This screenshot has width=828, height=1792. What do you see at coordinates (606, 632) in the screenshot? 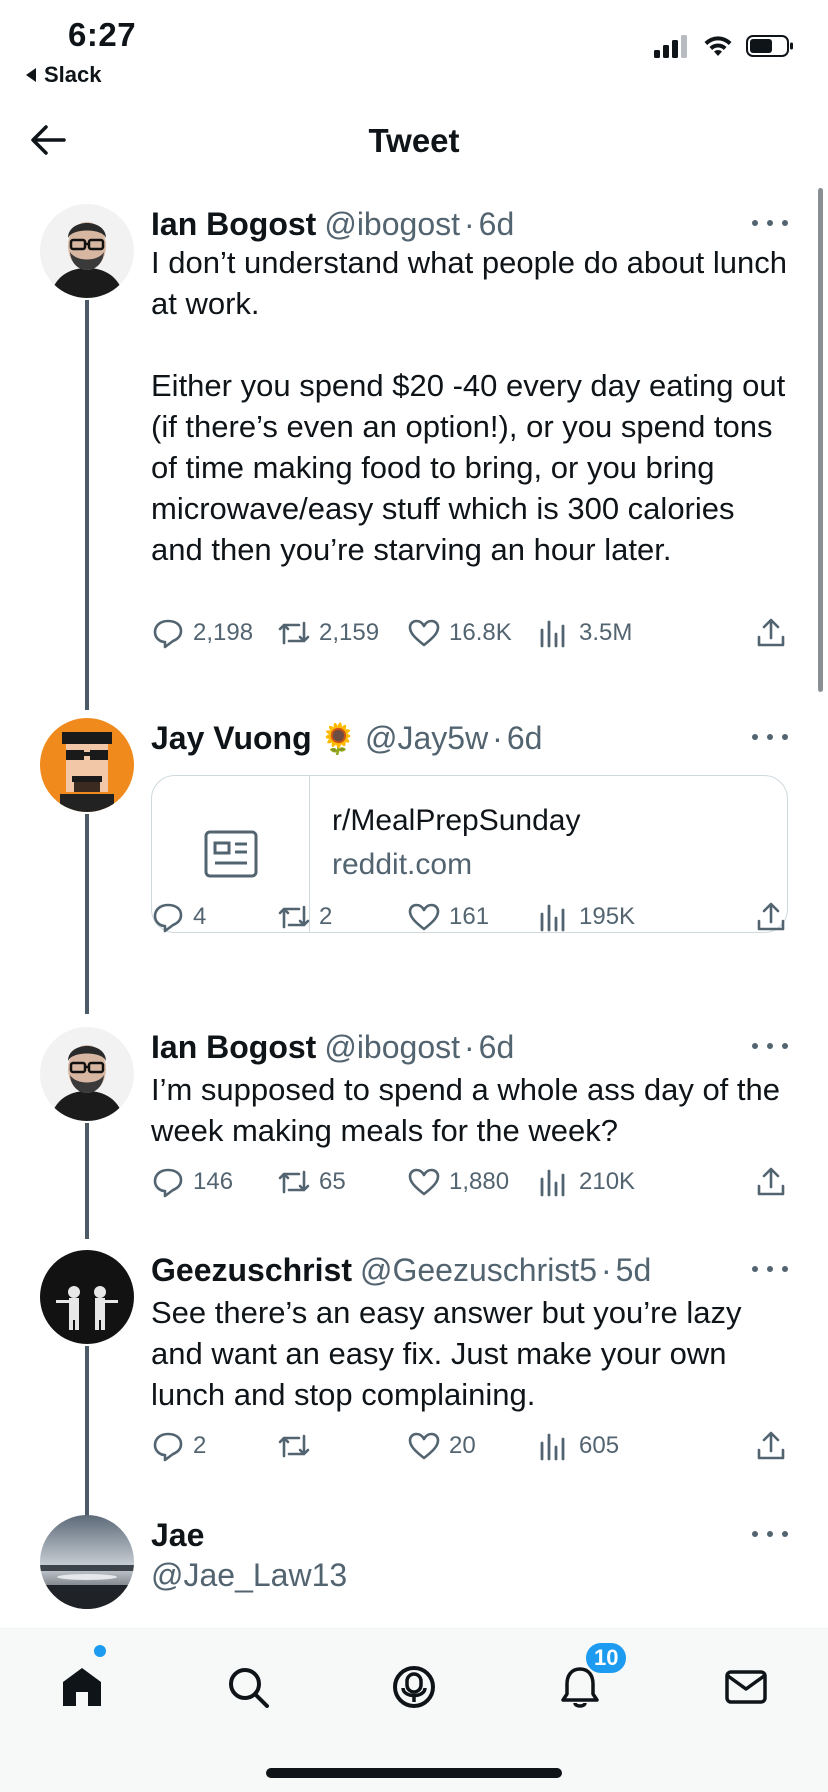
I see `view-count: 3.5M` at bounding box center [606, 632].